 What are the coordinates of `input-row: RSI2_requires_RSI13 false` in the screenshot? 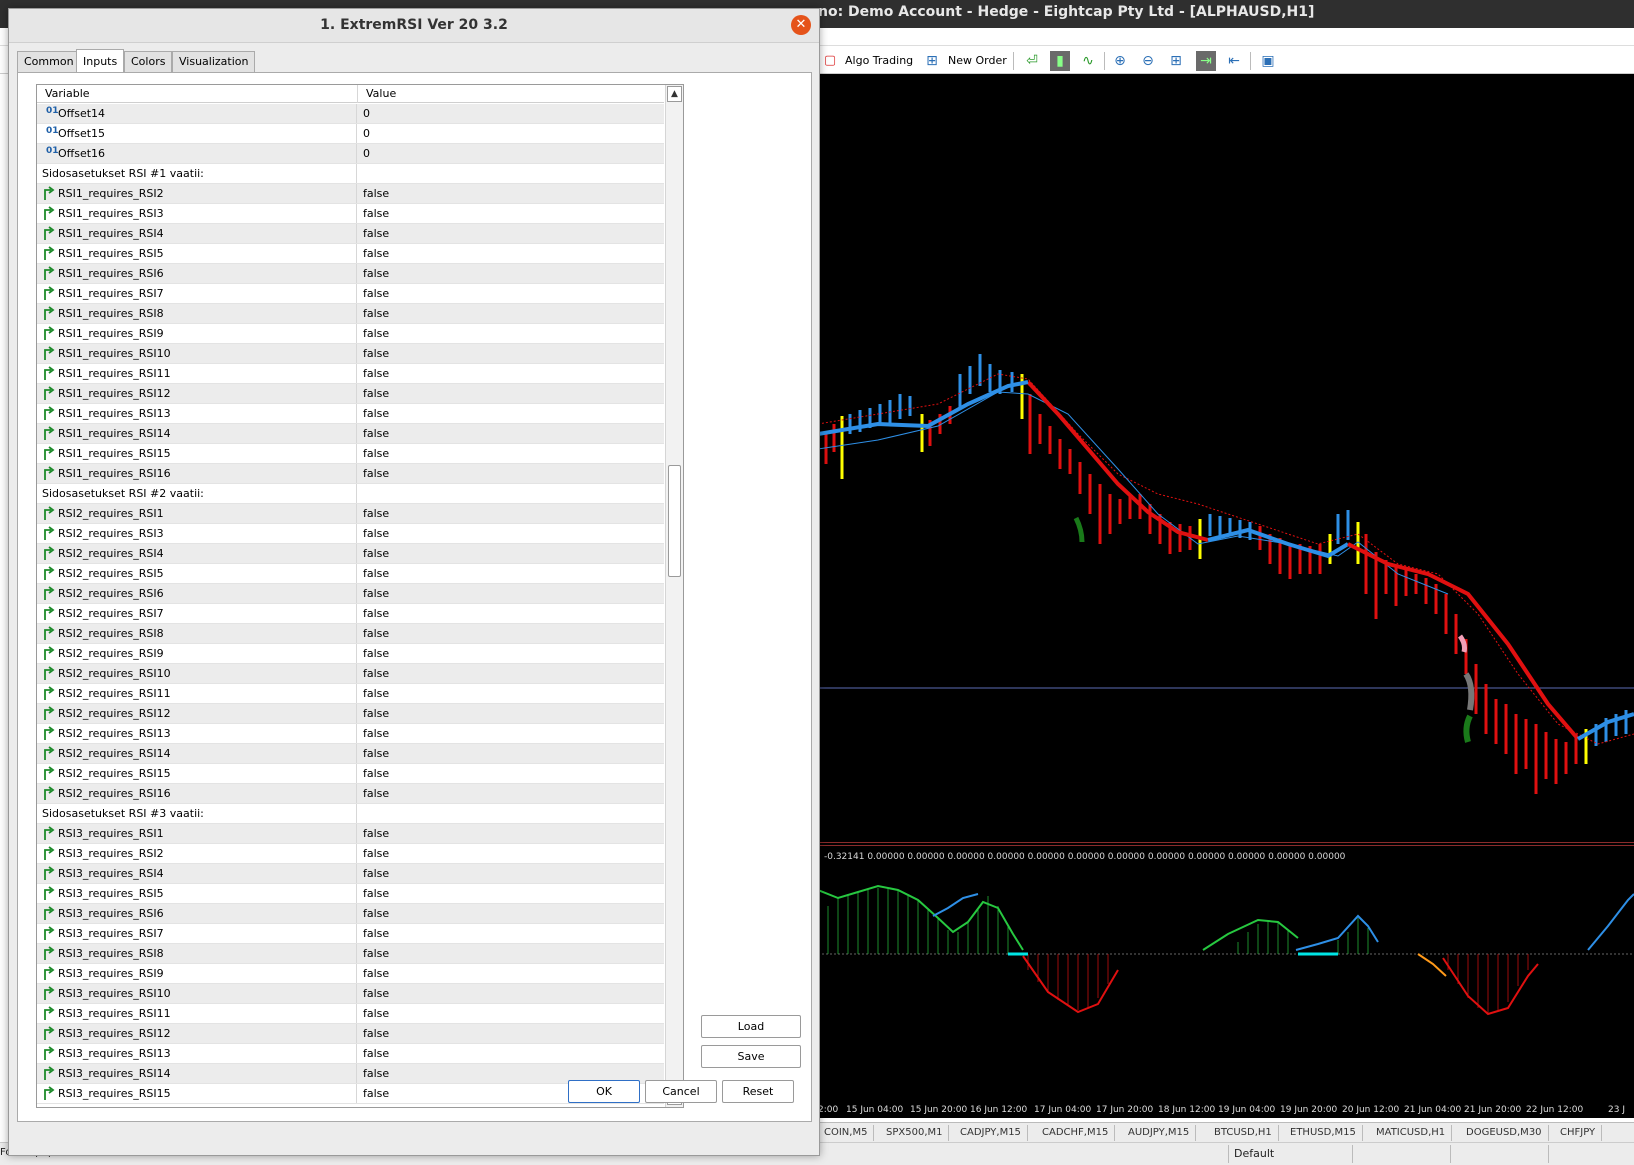 It's located at (350, 734).